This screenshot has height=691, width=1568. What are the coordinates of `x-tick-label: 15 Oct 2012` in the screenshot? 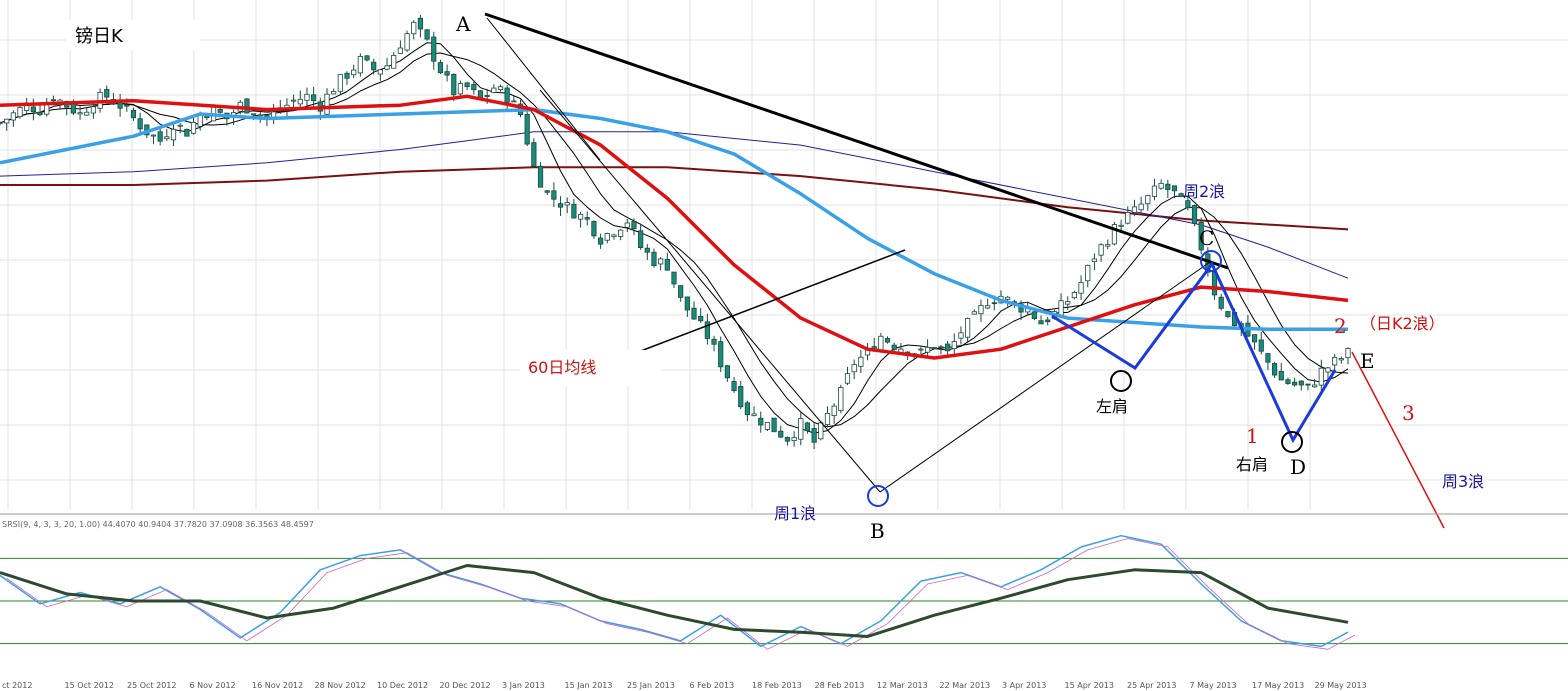 It's located at (89, 685).